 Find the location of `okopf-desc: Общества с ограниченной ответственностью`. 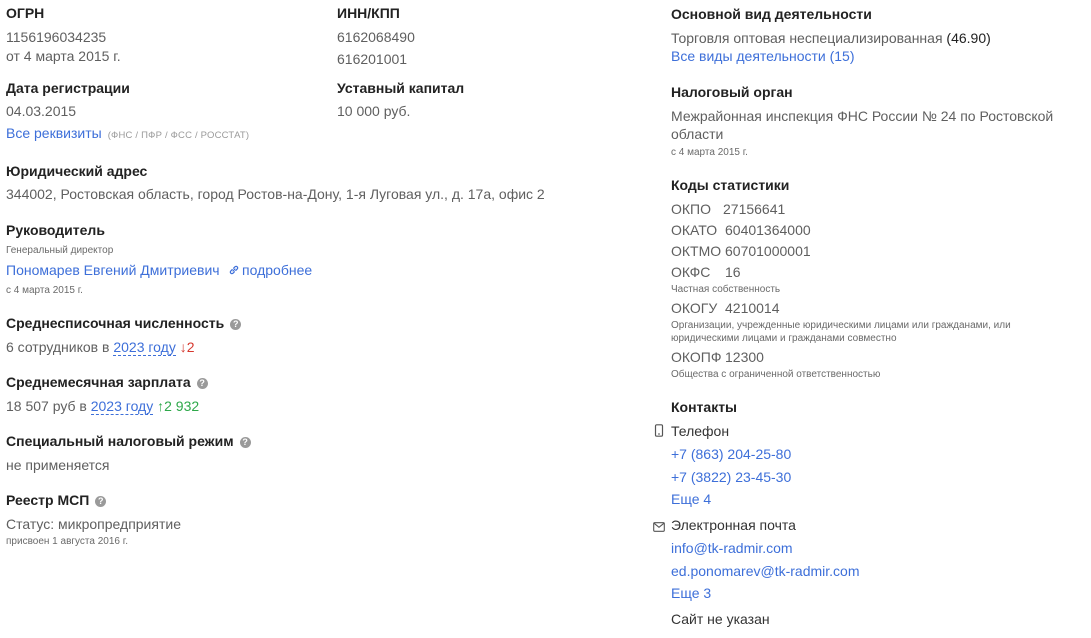

okopf-desc: Общества с ограниченной ответственностью is located at coordinates (776, 374).